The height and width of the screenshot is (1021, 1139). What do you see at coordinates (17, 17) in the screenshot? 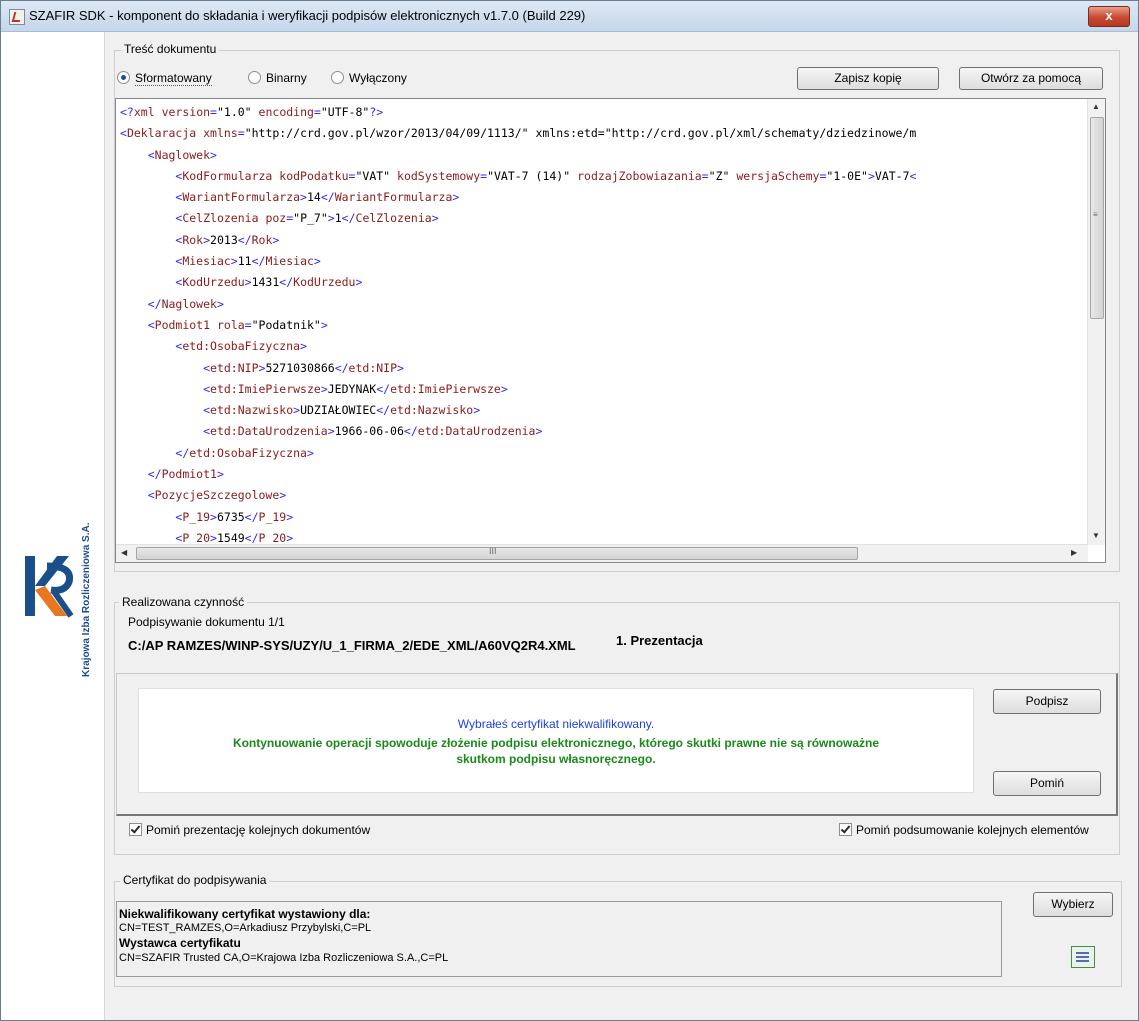
I see `java-app-icon` at bounding box center [17, 17].